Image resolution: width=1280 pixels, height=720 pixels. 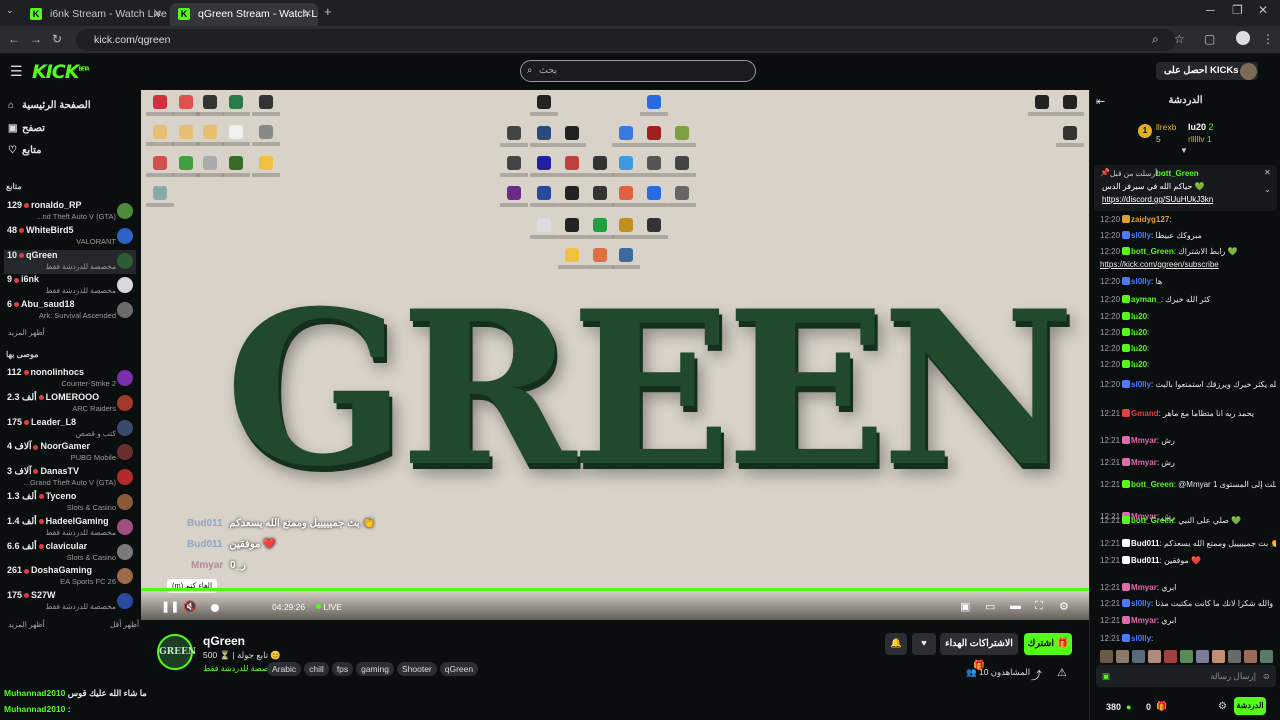 What do you see at coordinates (70, 602) in the screenshot?
I see `sidebar-channel-item: 175 S27W مخصصة للدردشة فقط` at bounding box center [70, 602].